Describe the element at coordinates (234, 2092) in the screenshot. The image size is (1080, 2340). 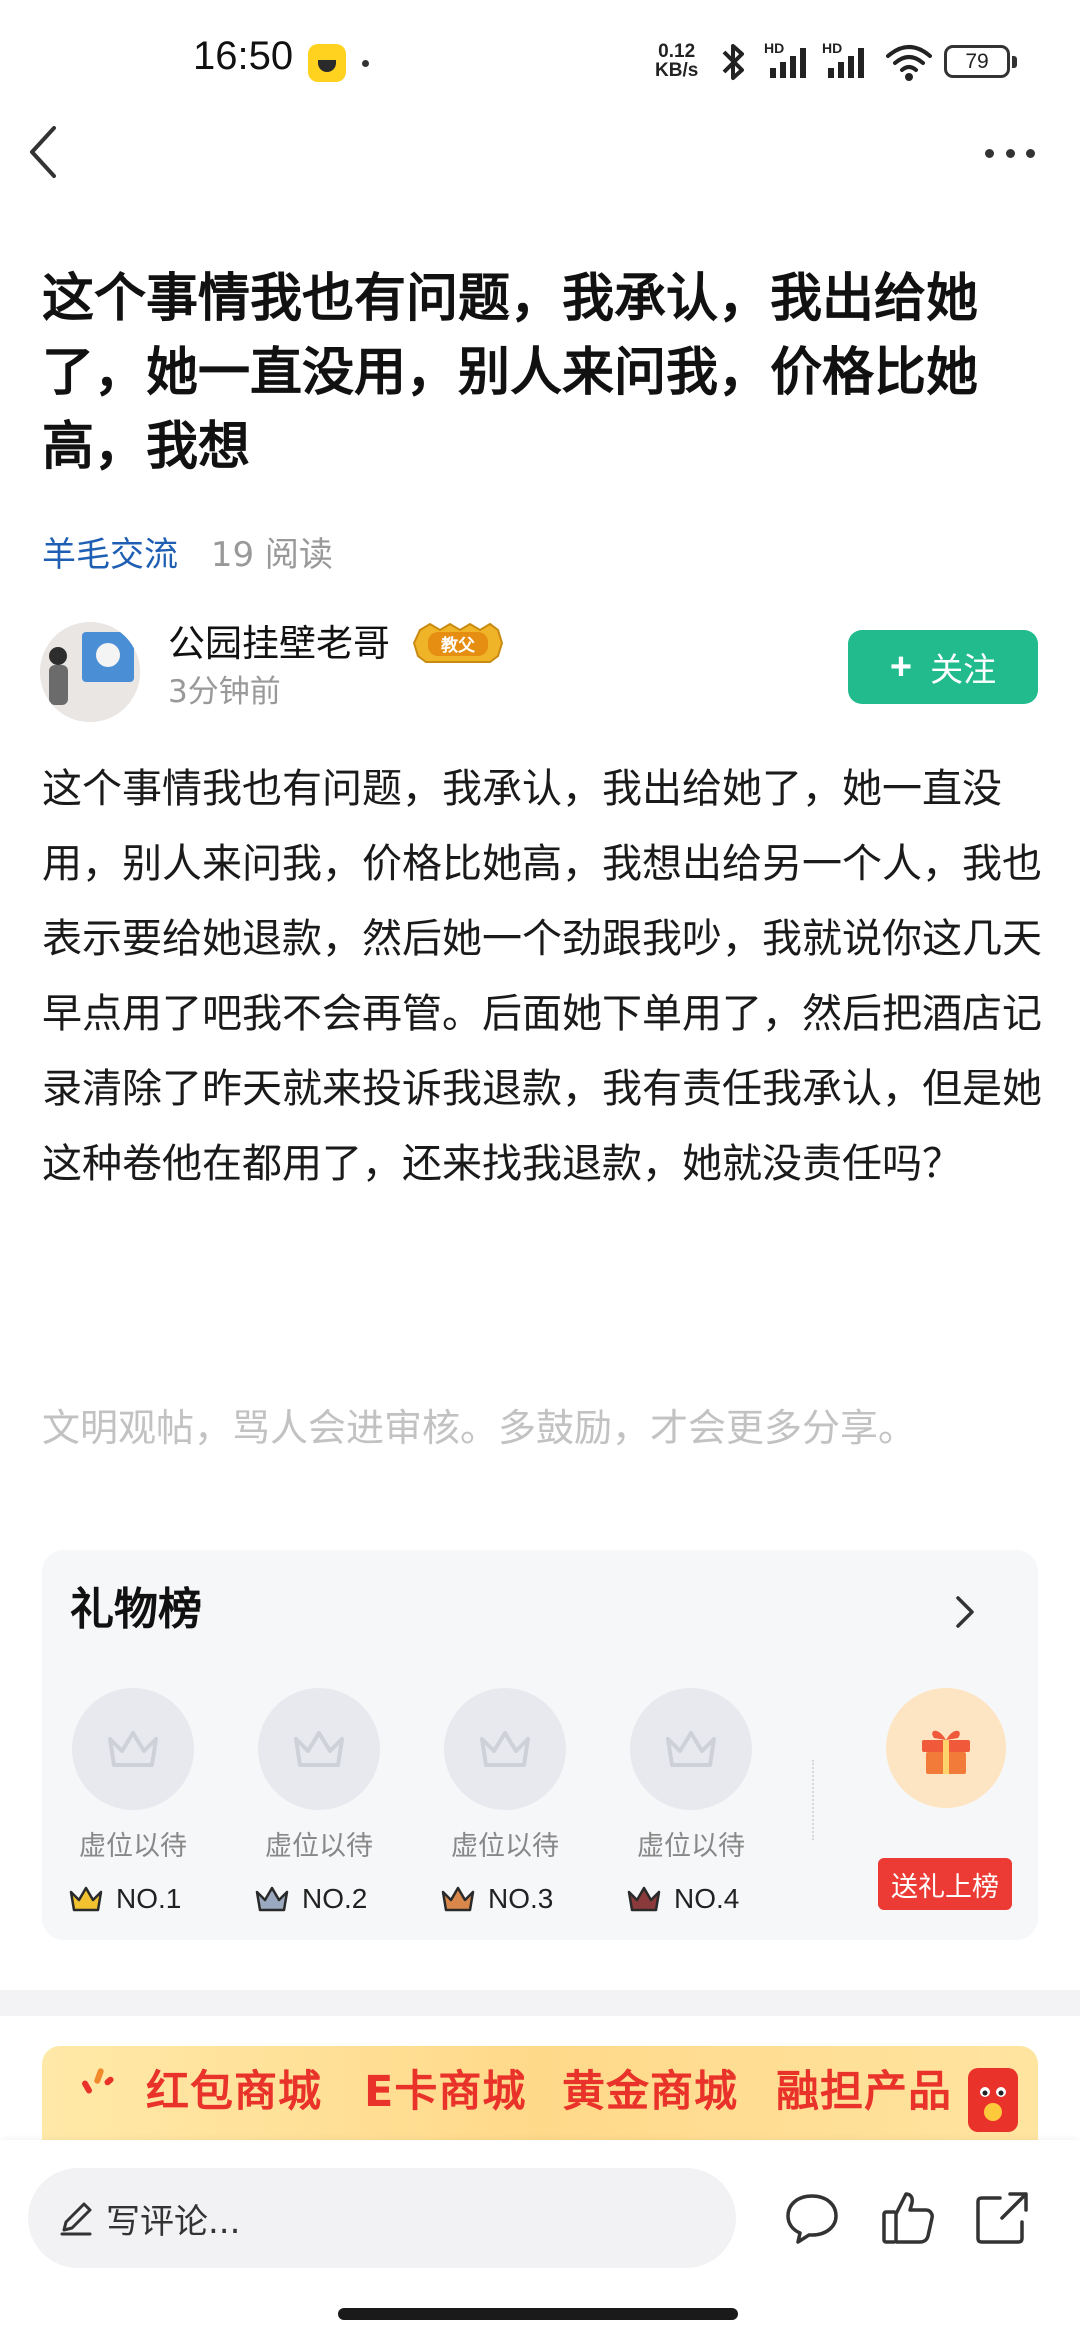
I see `banner-item-red-packet-mall: 红包商城` at that location.